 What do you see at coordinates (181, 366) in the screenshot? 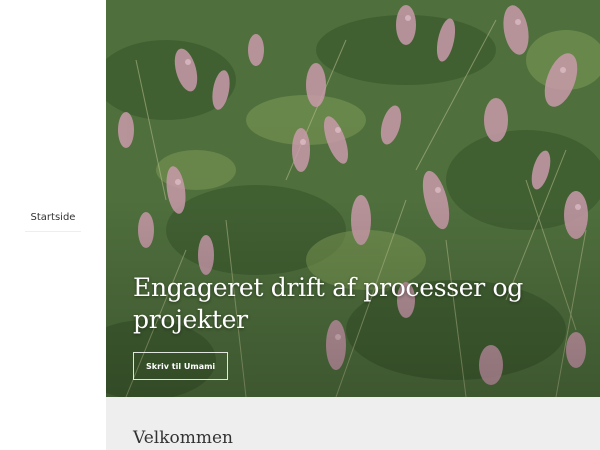
I see `contact-button: Skriv til Umami` at bounding box center [181, 366].